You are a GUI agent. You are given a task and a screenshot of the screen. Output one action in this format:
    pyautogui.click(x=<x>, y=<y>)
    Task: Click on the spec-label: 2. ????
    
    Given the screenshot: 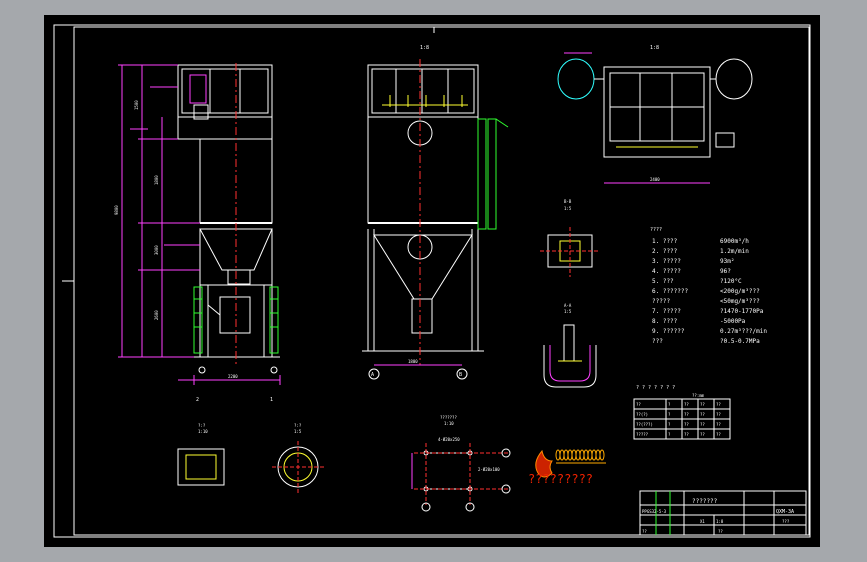 What is the action you would take?
    pyautogui.click(x=665, y=251)
    